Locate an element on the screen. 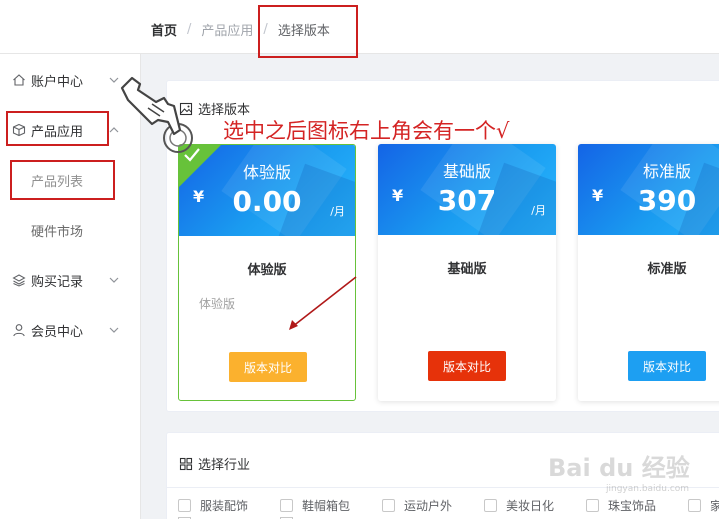  checkbox-label: 鞋帽箱包 is located at coordinates (326, 506).